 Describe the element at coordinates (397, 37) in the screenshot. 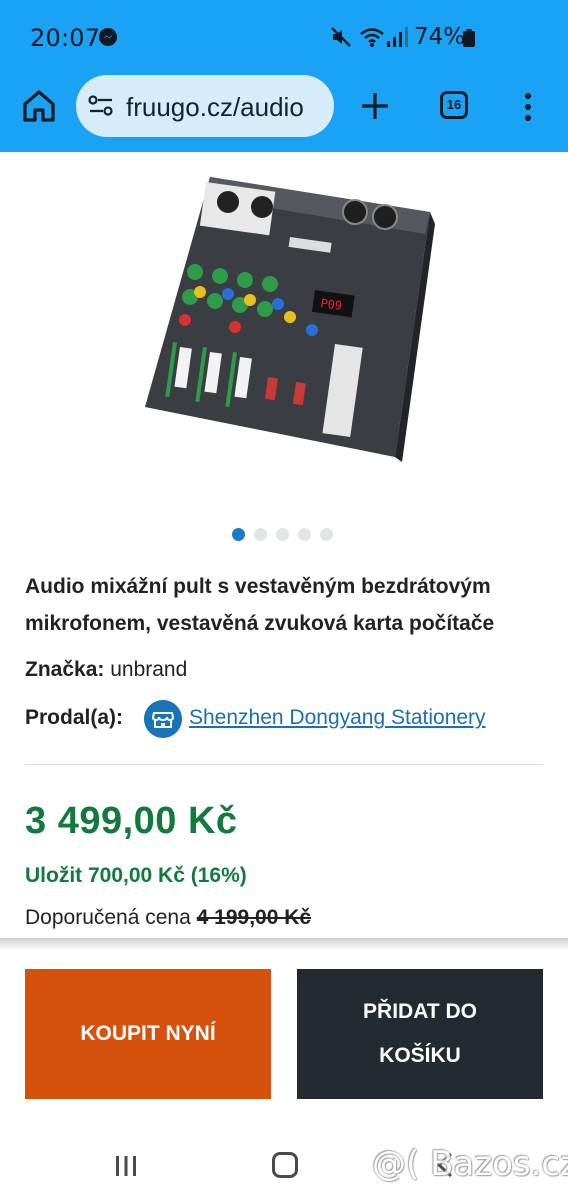

I see `signal-icon` at that location.